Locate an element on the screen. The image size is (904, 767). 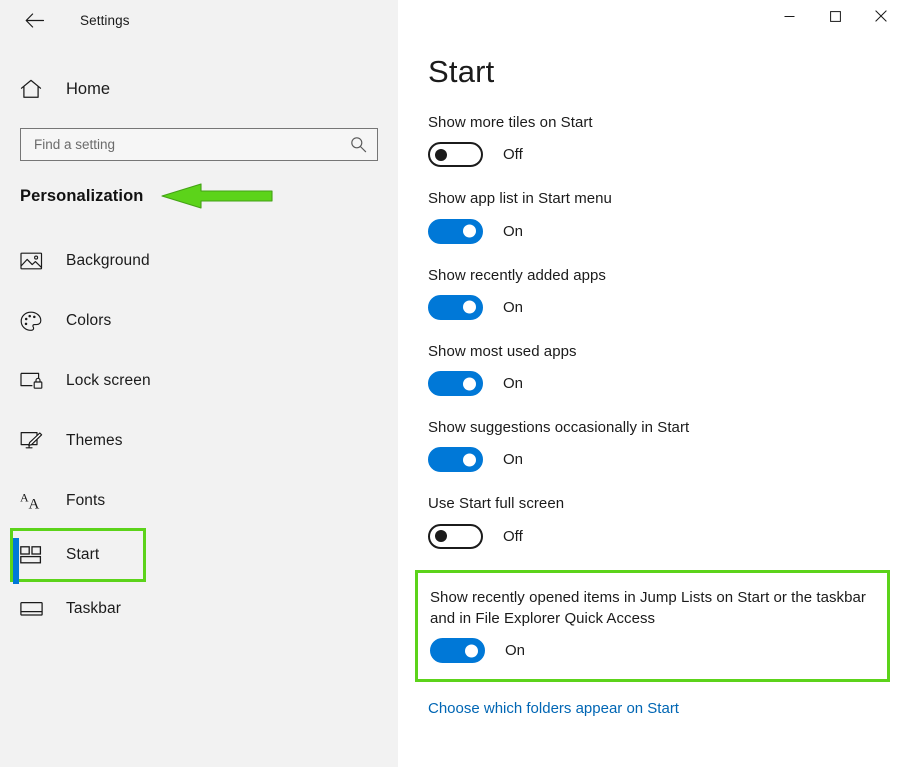
image-icon is located at coordinates (35, 261).